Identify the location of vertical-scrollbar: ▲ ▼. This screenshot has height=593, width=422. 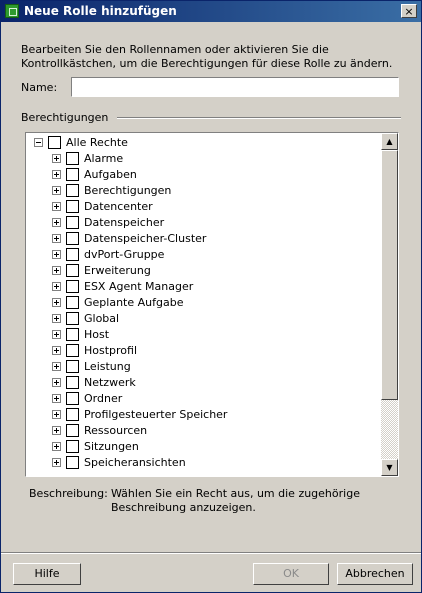
(389, 304).